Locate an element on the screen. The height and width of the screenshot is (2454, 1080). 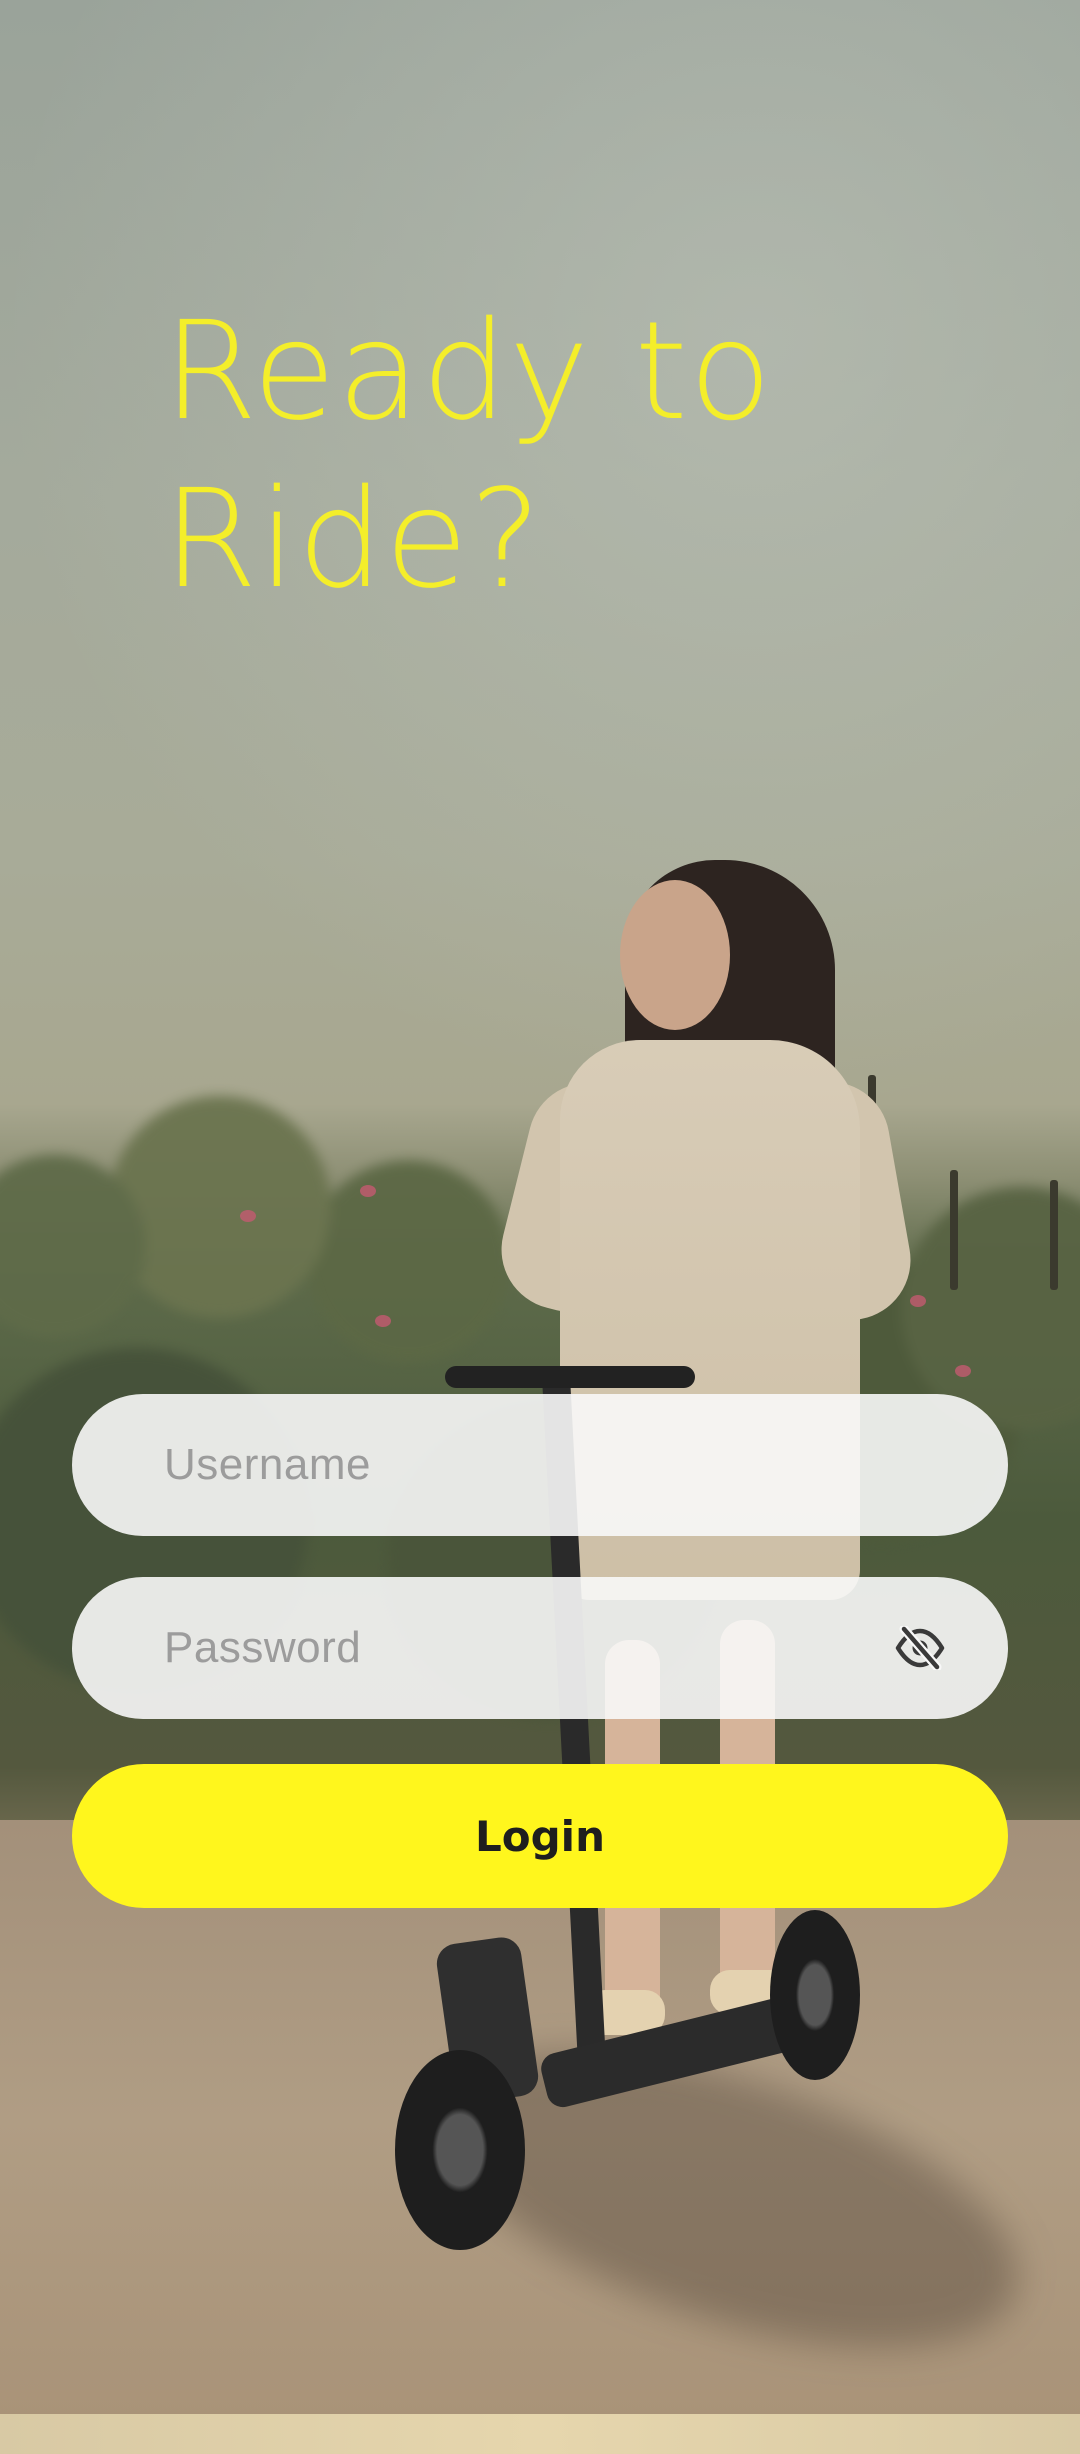
username-field is located at coordinates (540, 1465).